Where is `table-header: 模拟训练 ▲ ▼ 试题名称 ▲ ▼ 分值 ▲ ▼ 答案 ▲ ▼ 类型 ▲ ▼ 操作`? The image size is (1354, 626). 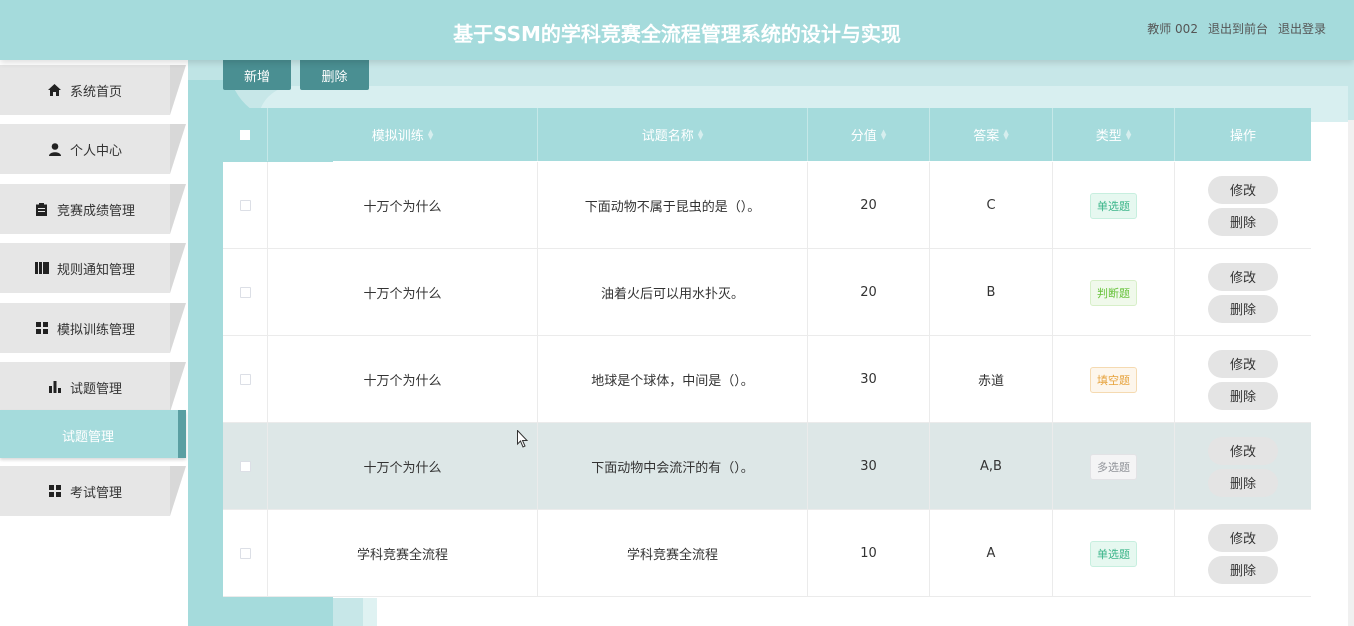 table-header: 模拟训练 ▲ ▼ 试题名称 ▲ ▼ 分值 ▲ ▼ 答案 ▲ ▼ 类型 ▲ ▼ 操作 is located at coordinates (767, 134).